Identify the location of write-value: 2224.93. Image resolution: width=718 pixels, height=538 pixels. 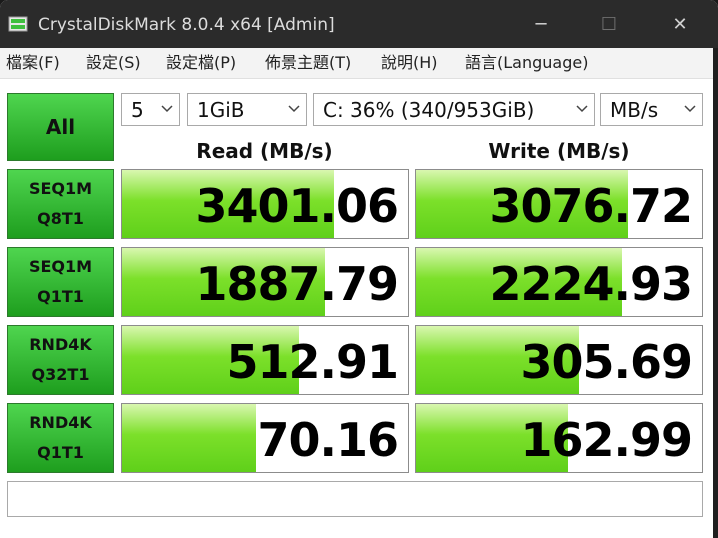
(591, 284).